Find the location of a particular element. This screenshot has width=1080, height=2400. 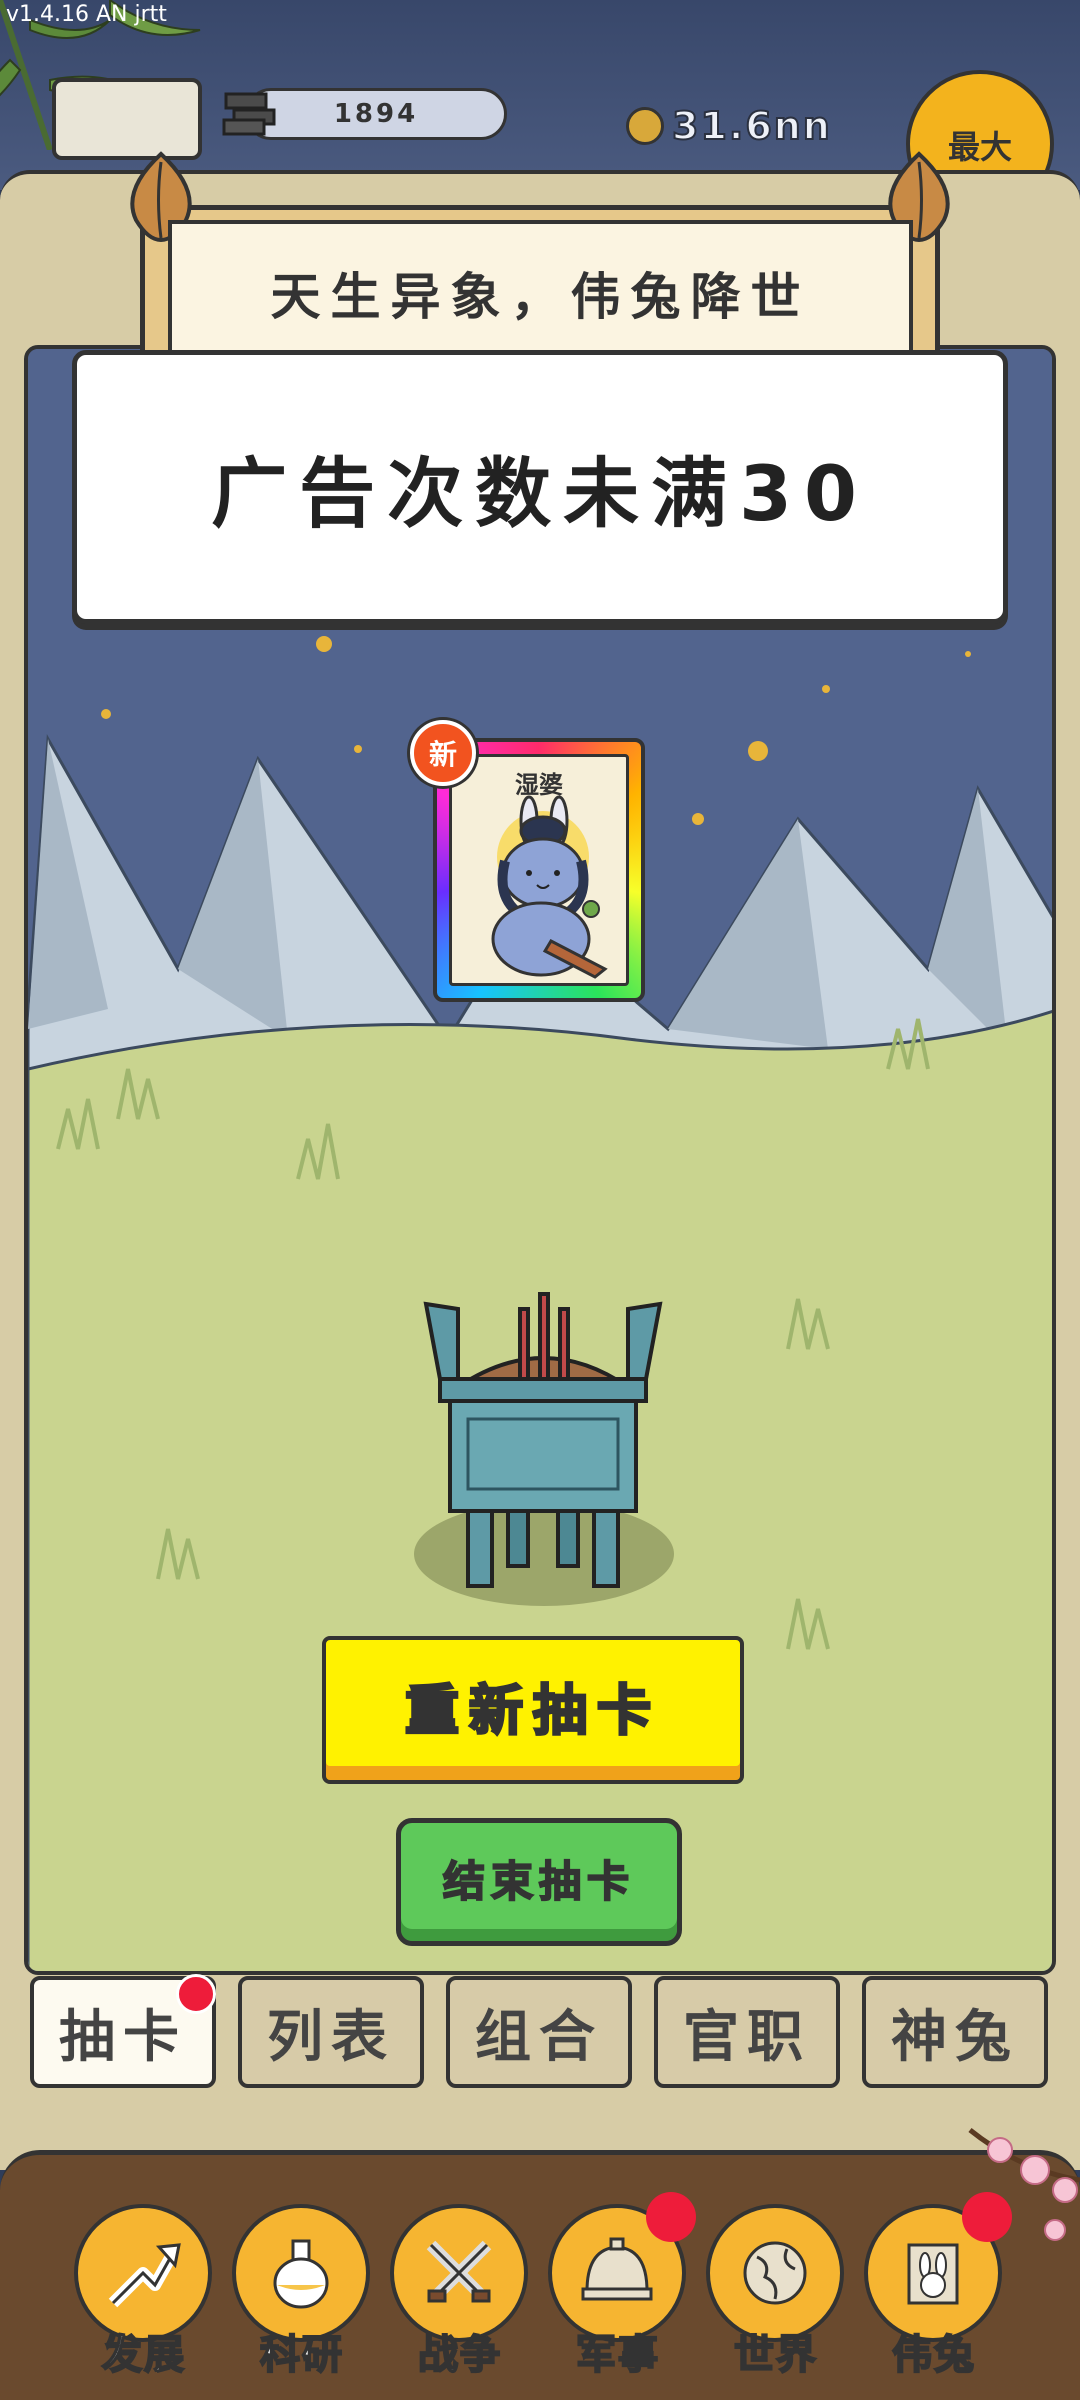

nav-development: 发展 is located at coordinates (144, 2291).